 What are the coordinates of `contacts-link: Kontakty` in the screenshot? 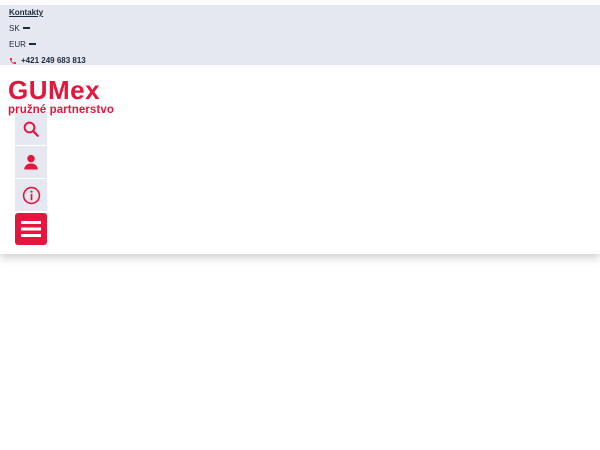 It's located at (26, 13).